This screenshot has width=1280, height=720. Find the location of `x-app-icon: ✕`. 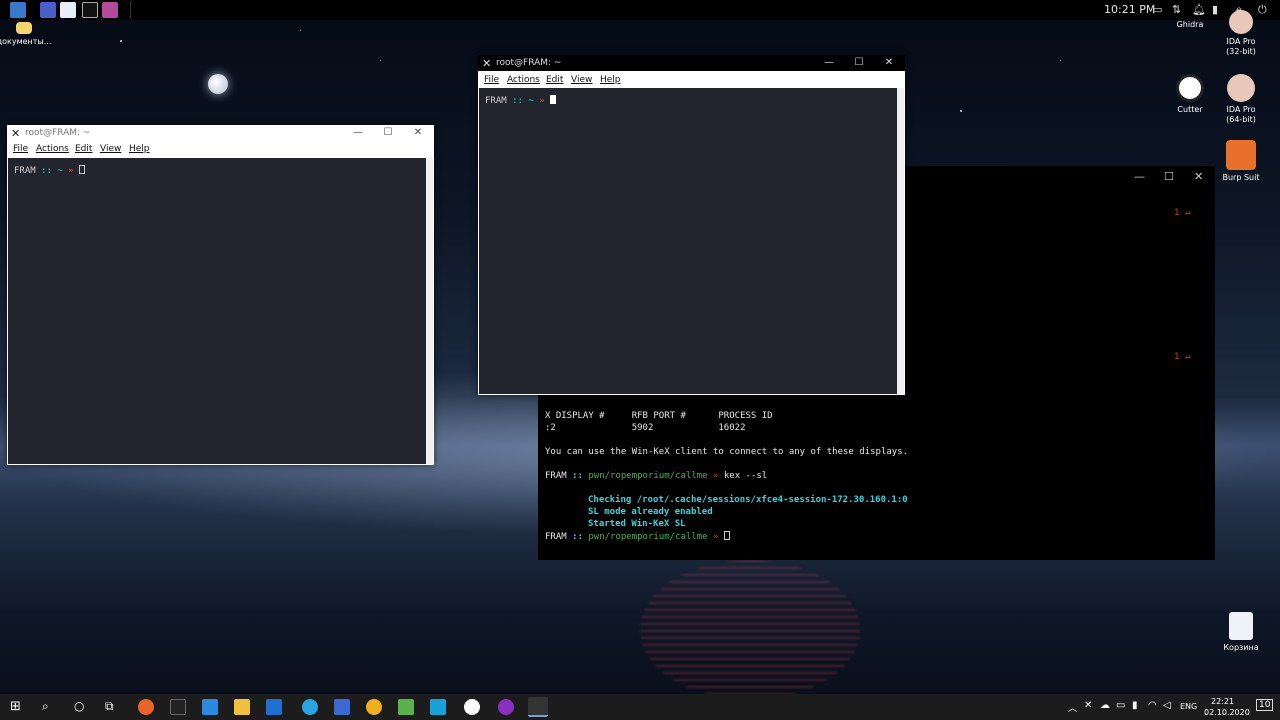

x-app-icon: ✕ is located at coordinates (487, 63).